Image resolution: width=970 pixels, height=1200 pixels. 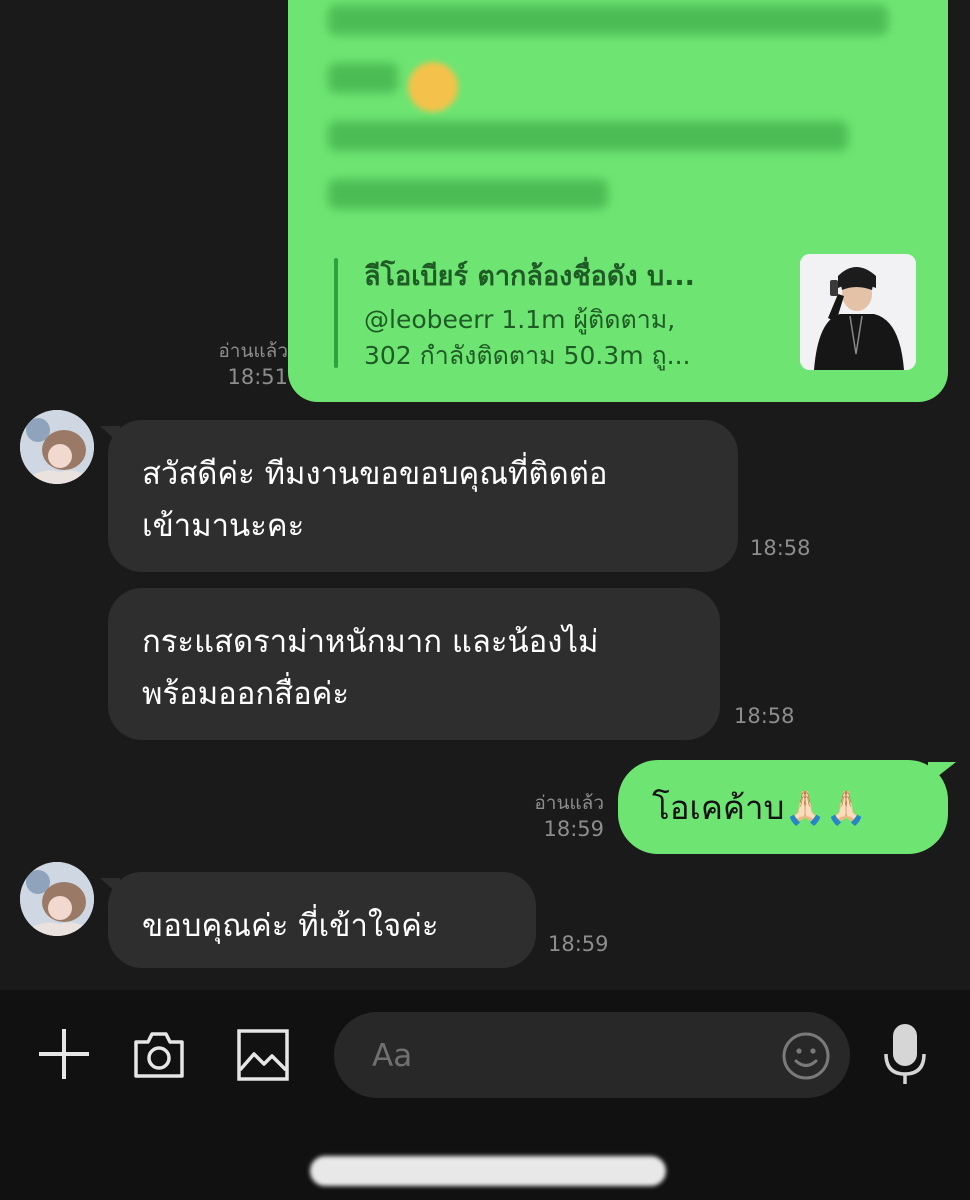 I want to click on preview-thumbnail, so click(x=858, y=312).